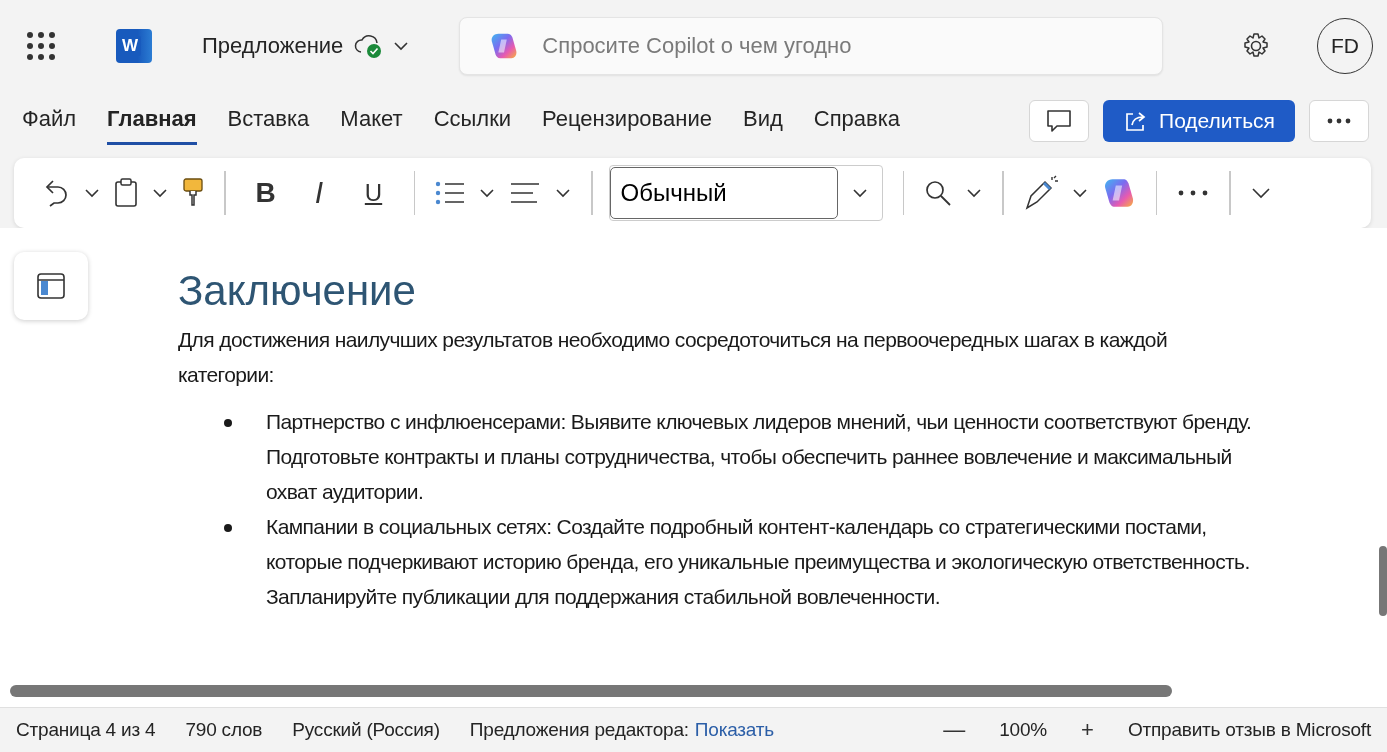  I want to click on panel-icon, so click(51, 286).